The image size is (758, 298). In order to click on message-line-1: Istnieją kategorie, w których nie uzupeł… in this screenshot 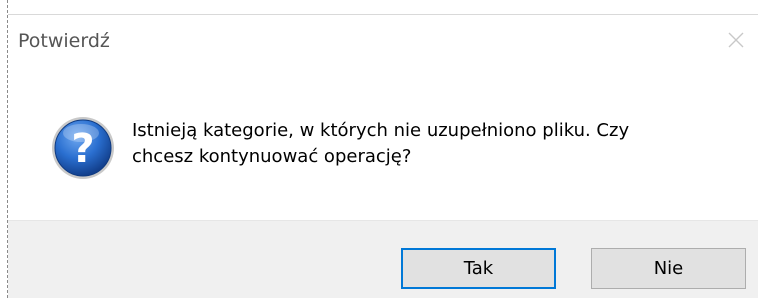, I will do `click(381, 130)`.